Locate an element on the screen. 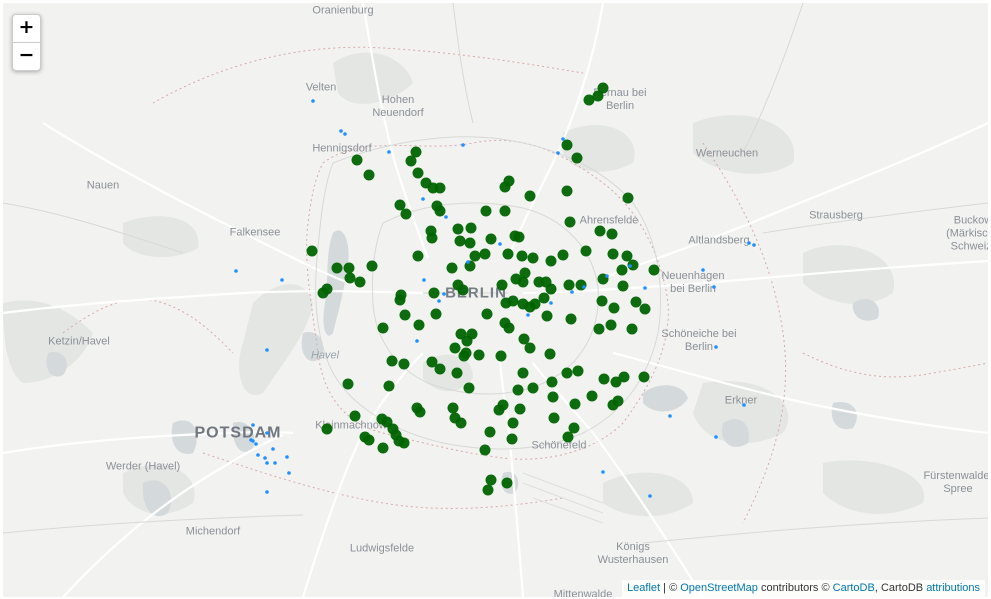 The width and height of the screenshot is (991, 599). attributions-link: attributions is located at coordinates (953, 588).